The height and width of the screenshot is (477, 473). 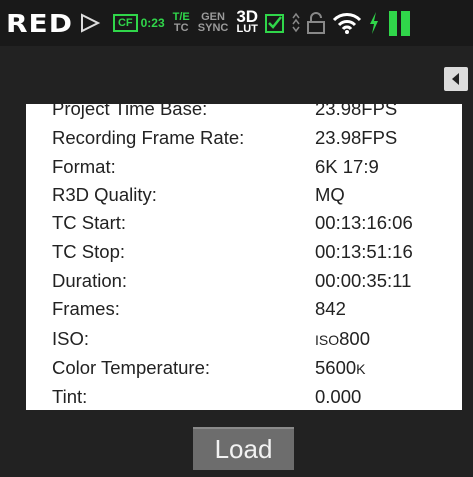 I want to click on media-badge: CF, so click(x=125, y=23).